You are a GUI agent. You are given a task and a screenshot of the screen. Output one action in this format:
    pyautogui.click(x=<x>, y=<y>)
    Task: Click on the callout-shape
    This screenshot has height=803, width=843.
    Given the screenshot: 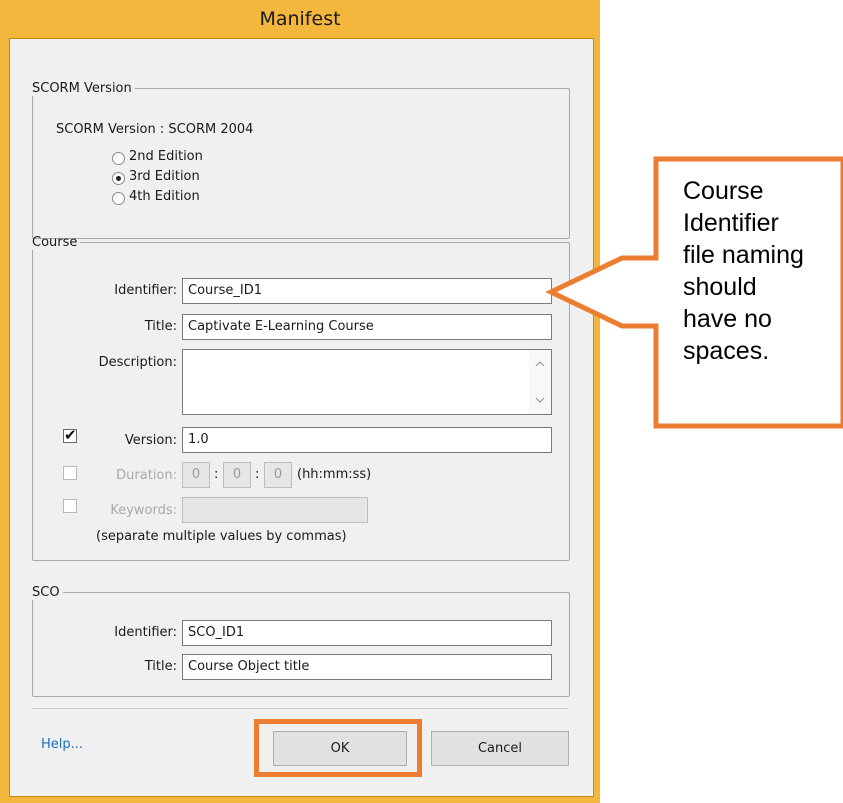 What is the action you would take?
    pyautogui.click(x=694, y=292)
    